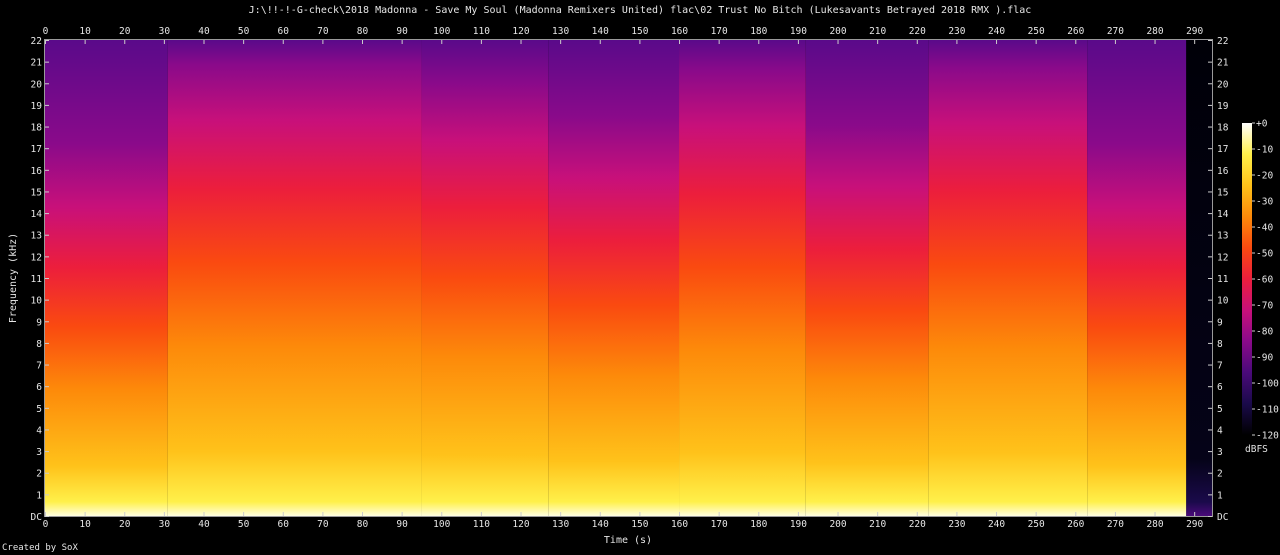  I want to click on y-tick-label-right: 5, so click(1220, 409).